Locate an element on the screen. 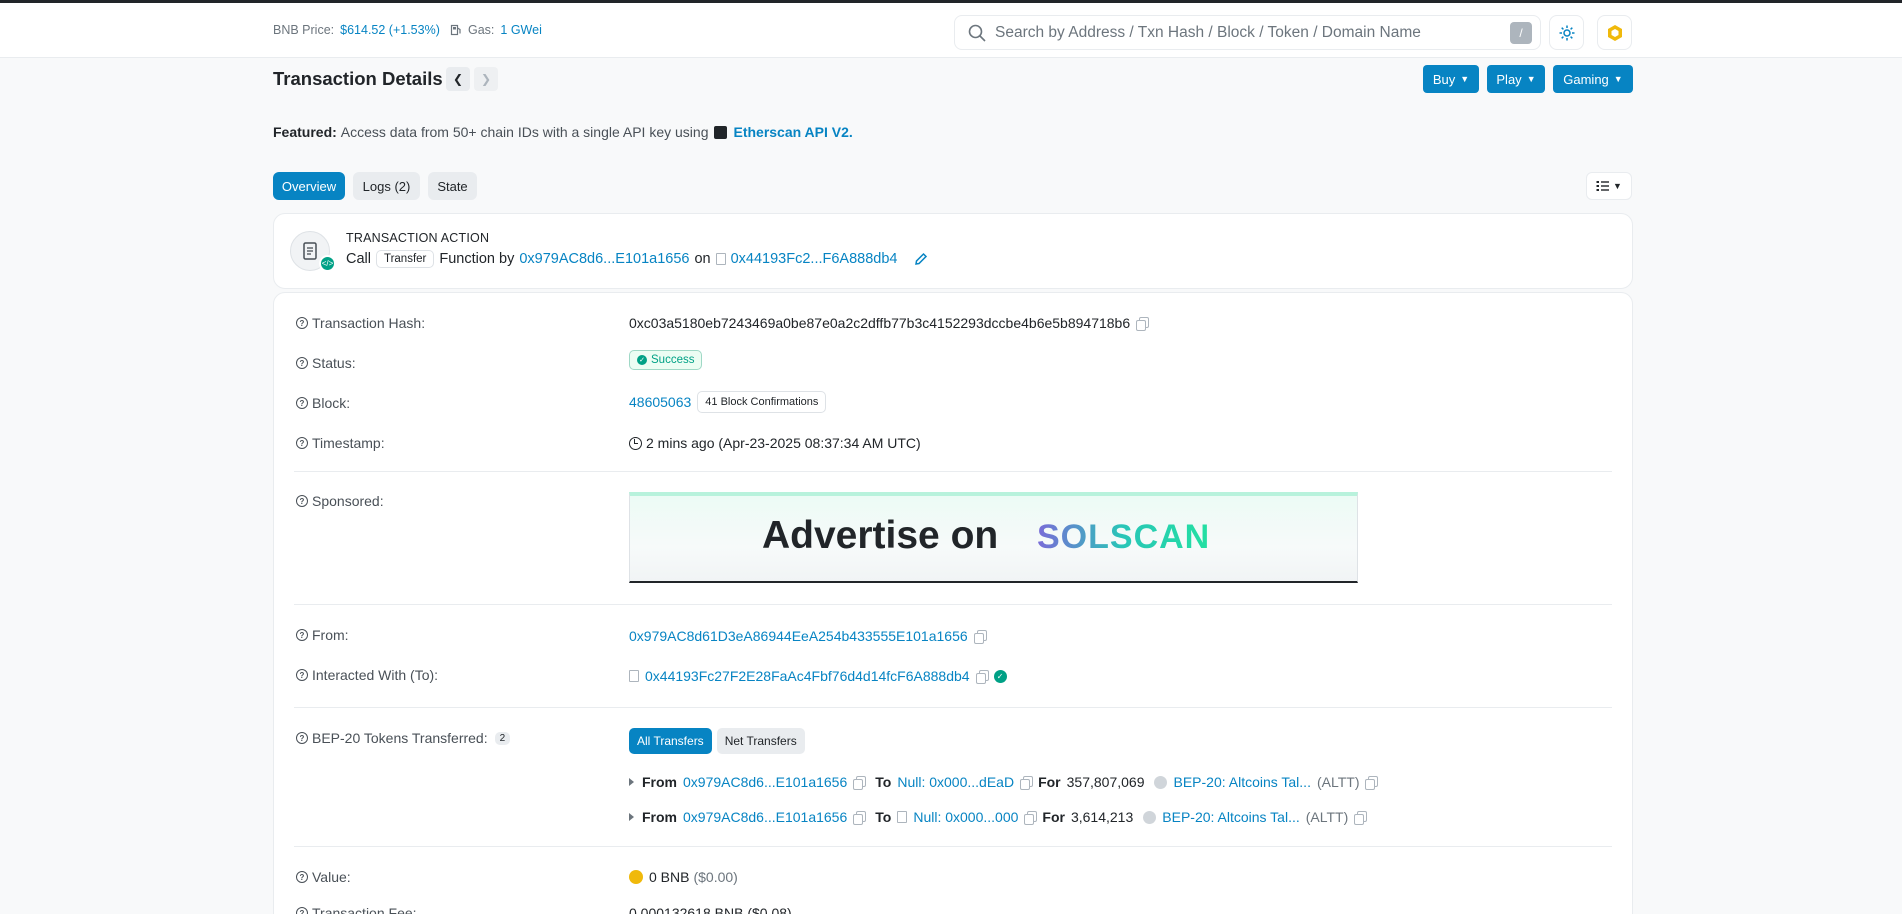 This screenshot has height=914, width=1902. search-box: / is located at coordinates (1247, 32).